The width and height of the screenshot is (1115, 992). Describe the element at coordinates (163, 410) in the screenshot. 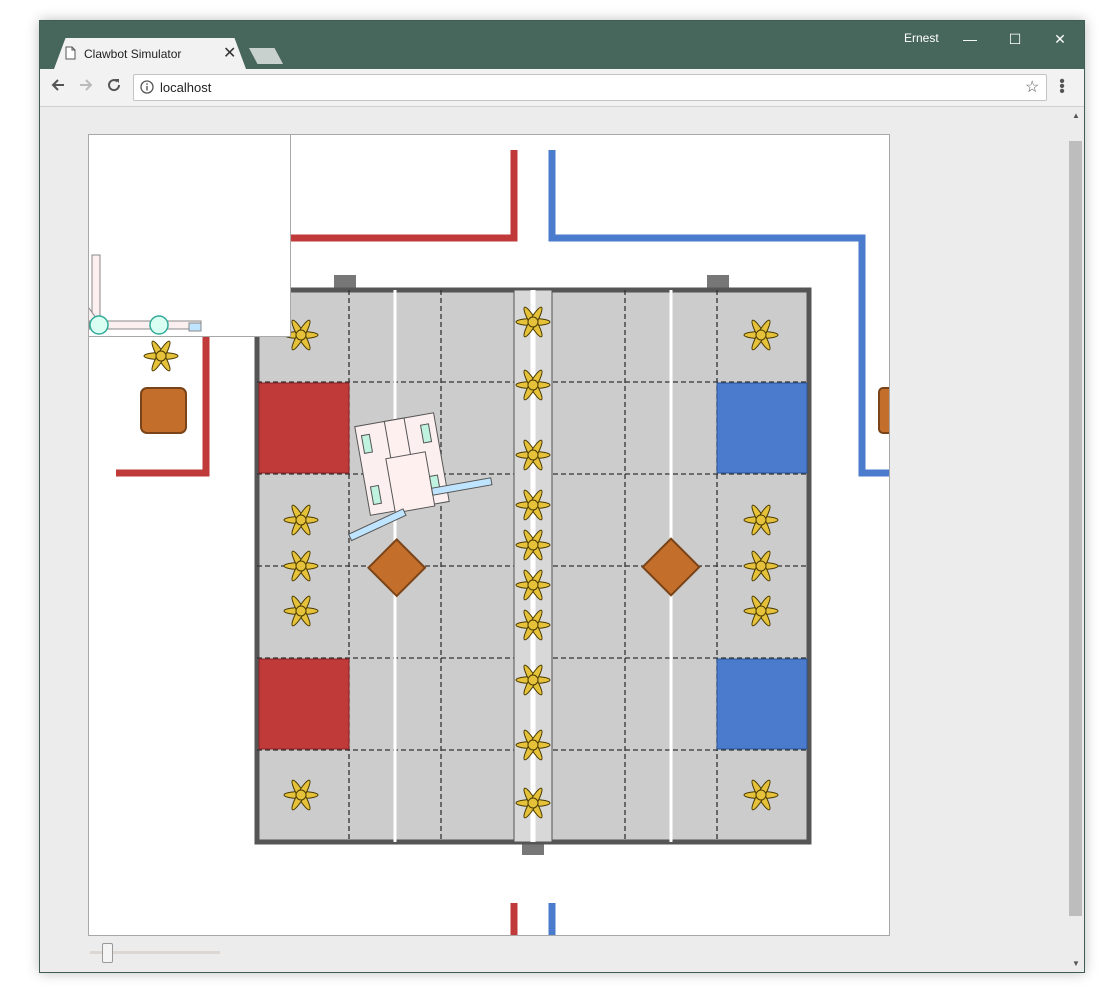

I see `outside-cube-left` at that location.